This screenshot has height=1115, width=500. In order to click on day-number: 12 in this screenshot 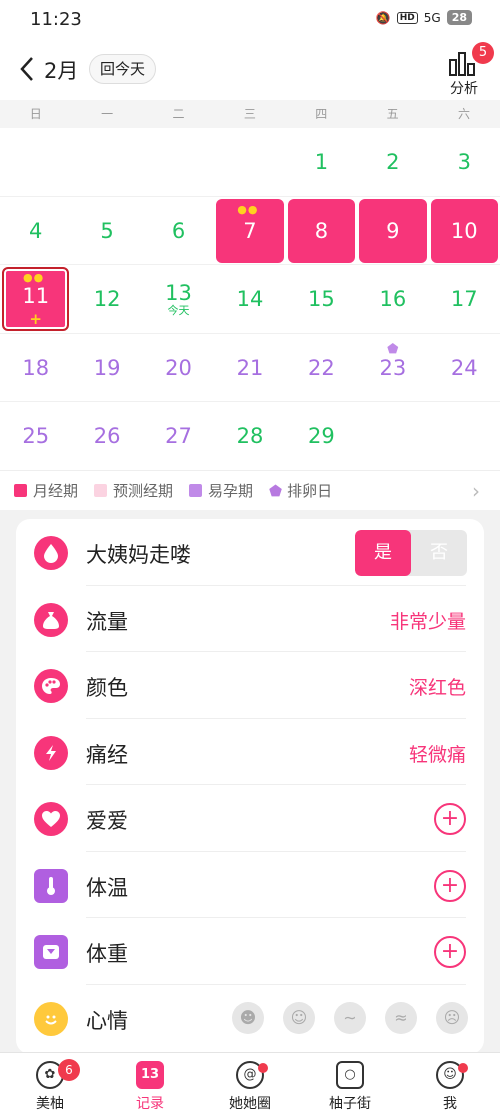, I will do `click(107, 299)`.